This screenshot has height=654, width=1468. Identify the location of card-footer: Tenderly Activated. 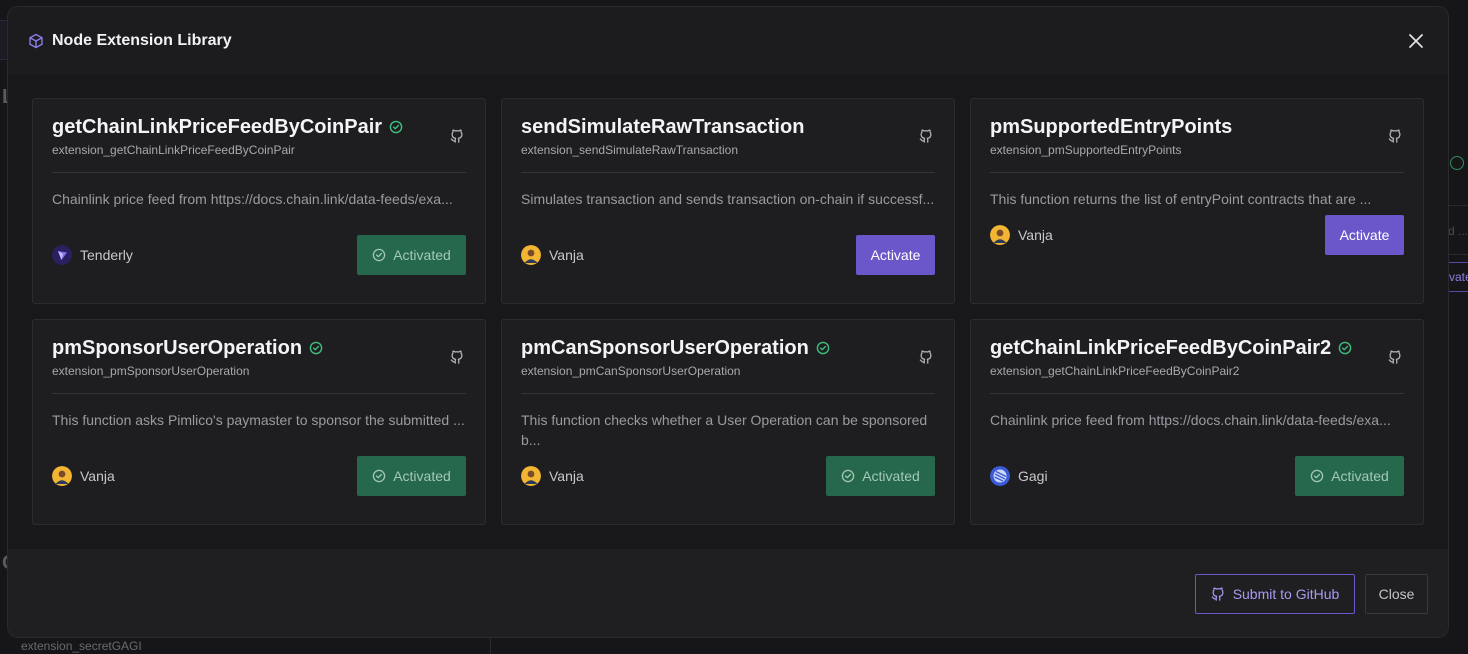
(259, 255).